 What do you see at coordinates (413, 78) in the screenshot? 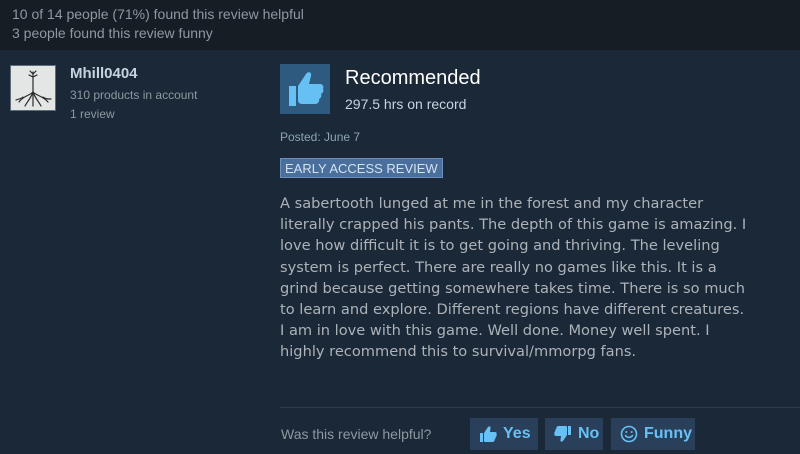
I see `review-verdict: Recommended` at bounding box center [413, 78].